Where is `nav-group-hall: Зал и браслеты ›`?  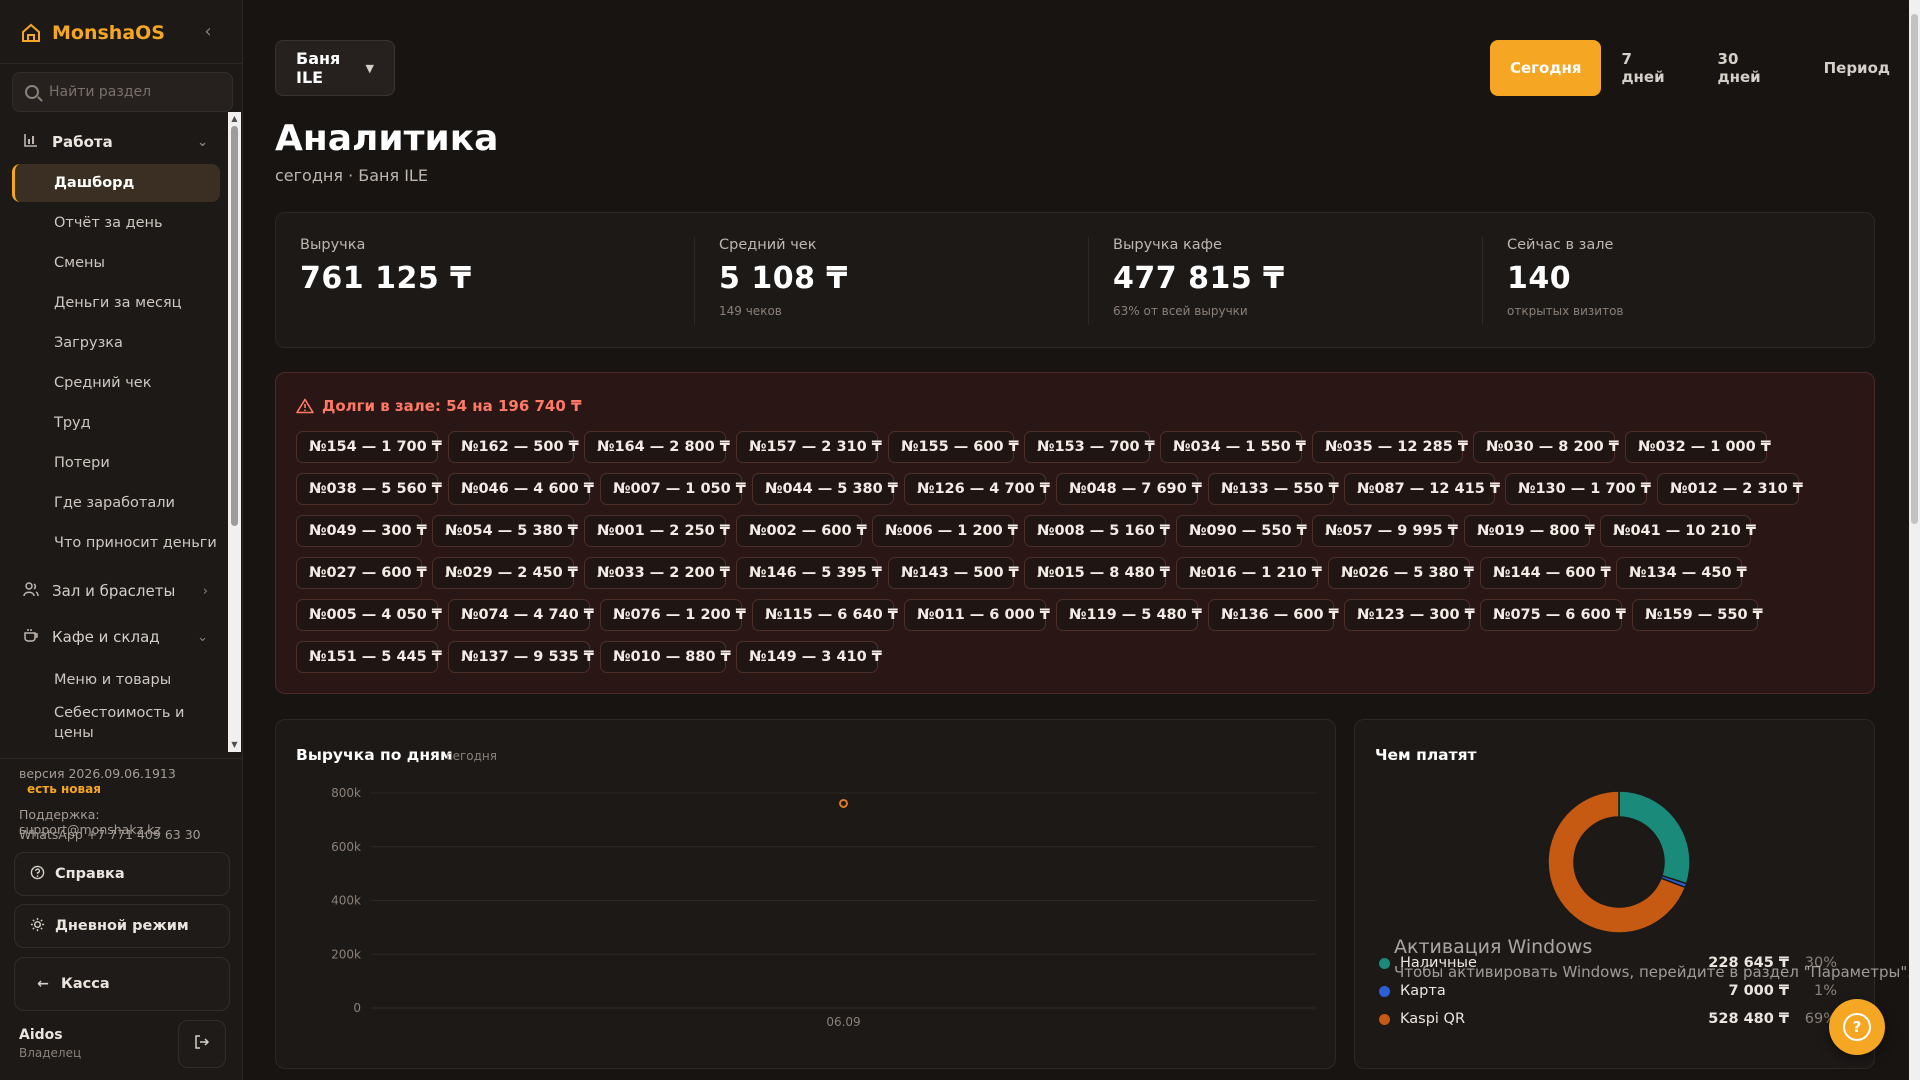
nav-group-hall: Зал и браслеты › is located at coordinates (115, 591).